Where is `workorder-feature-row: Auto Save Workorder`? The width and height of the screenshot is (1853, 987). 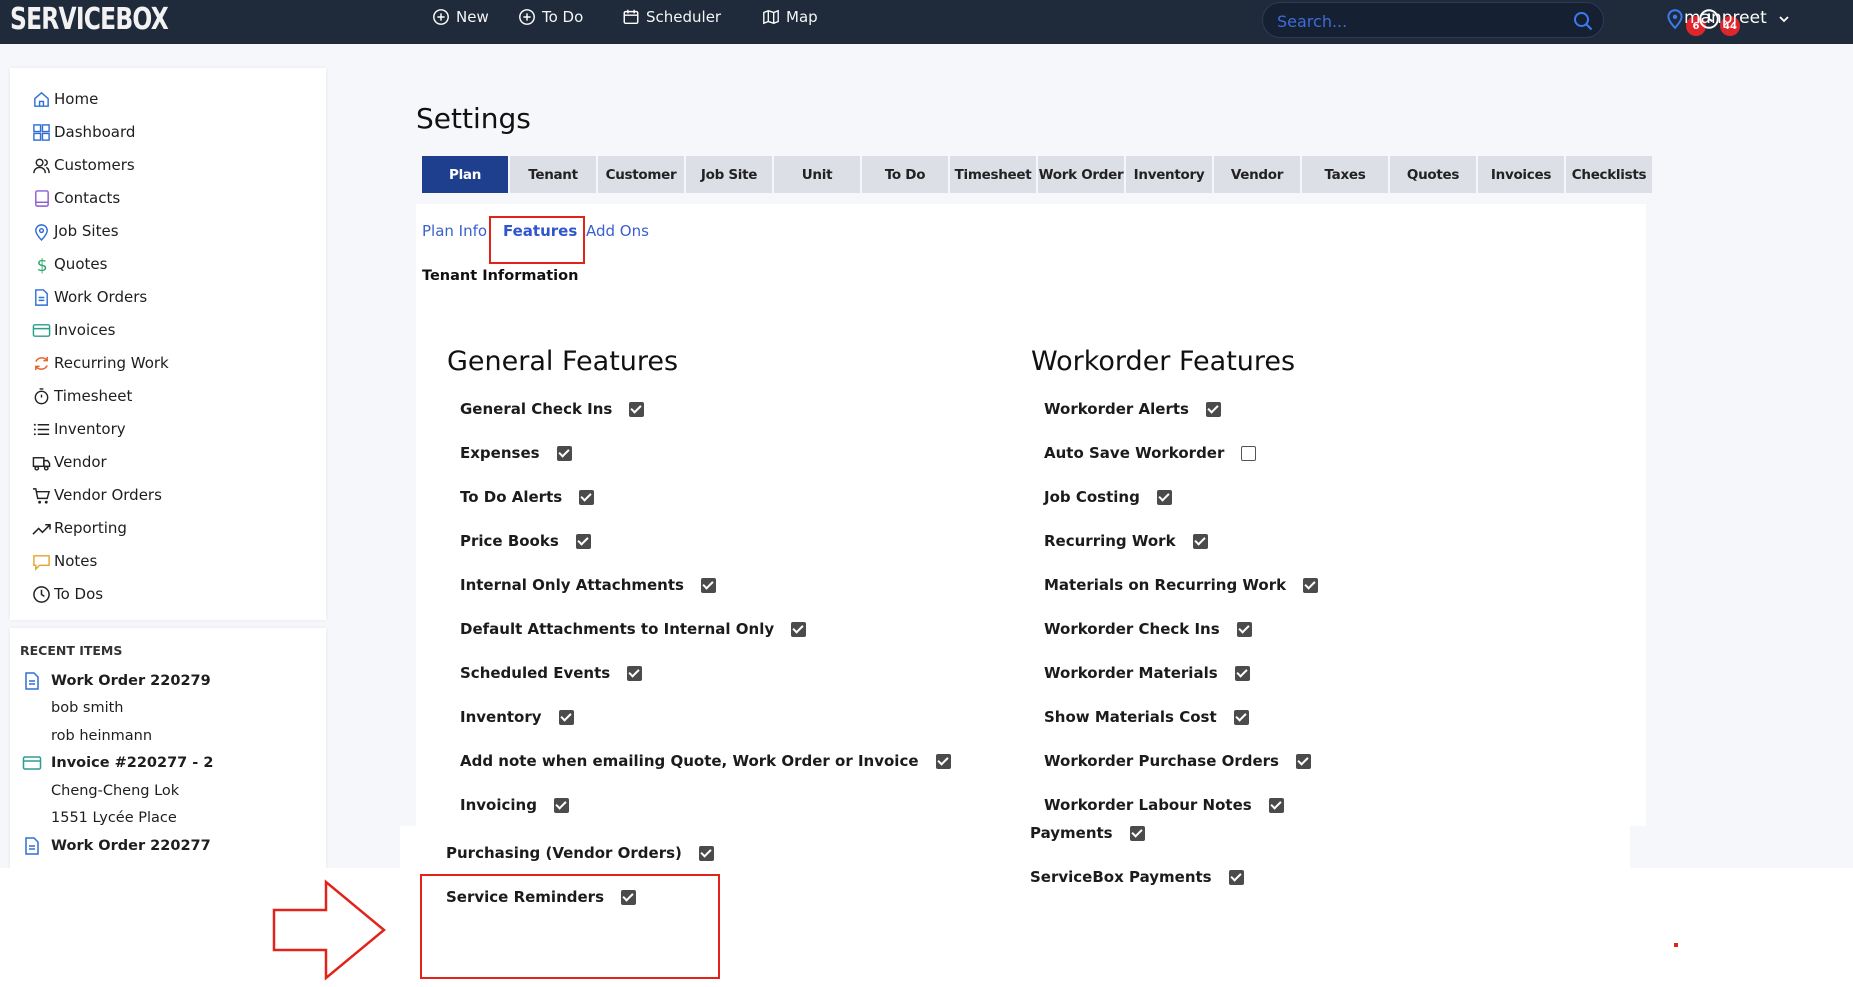
workorder-feature-row: Auto Save Workorder is located at coordinates (1150, 453).